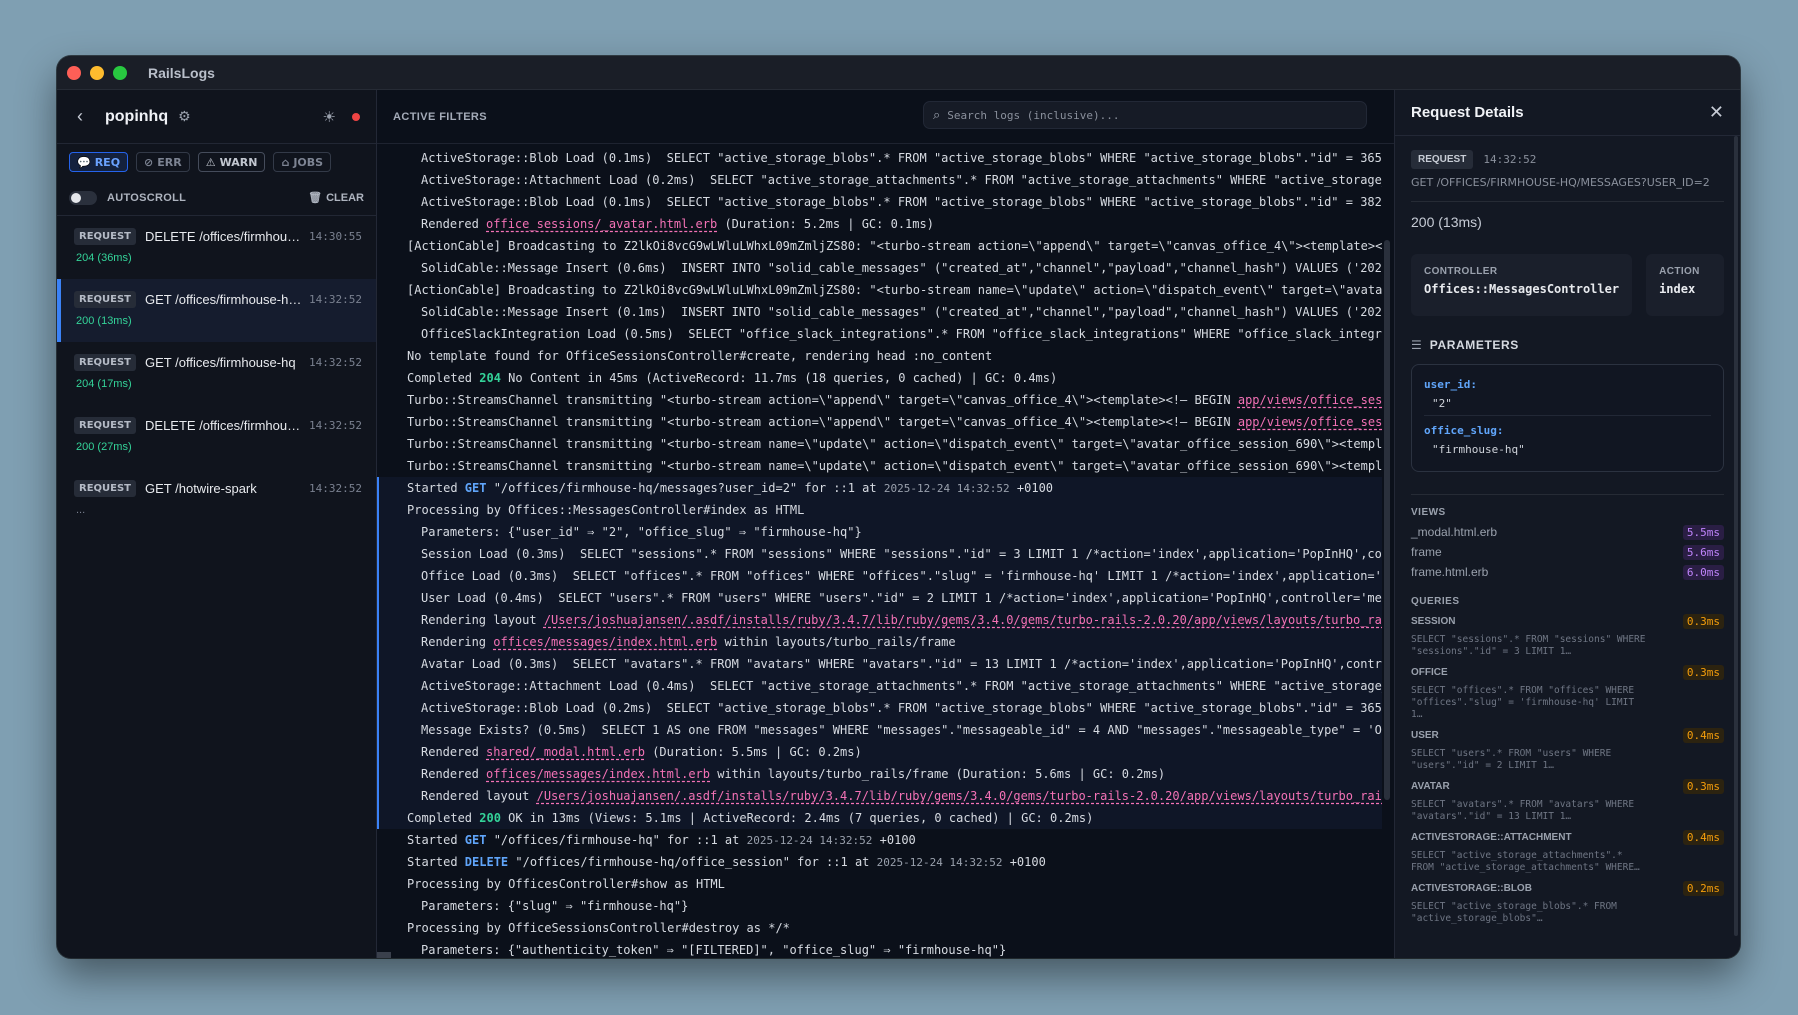 The width and height of the screenshot is (1798, 1015). I want to click on filter-req-button: 💬 REQ, so click(99, 162).